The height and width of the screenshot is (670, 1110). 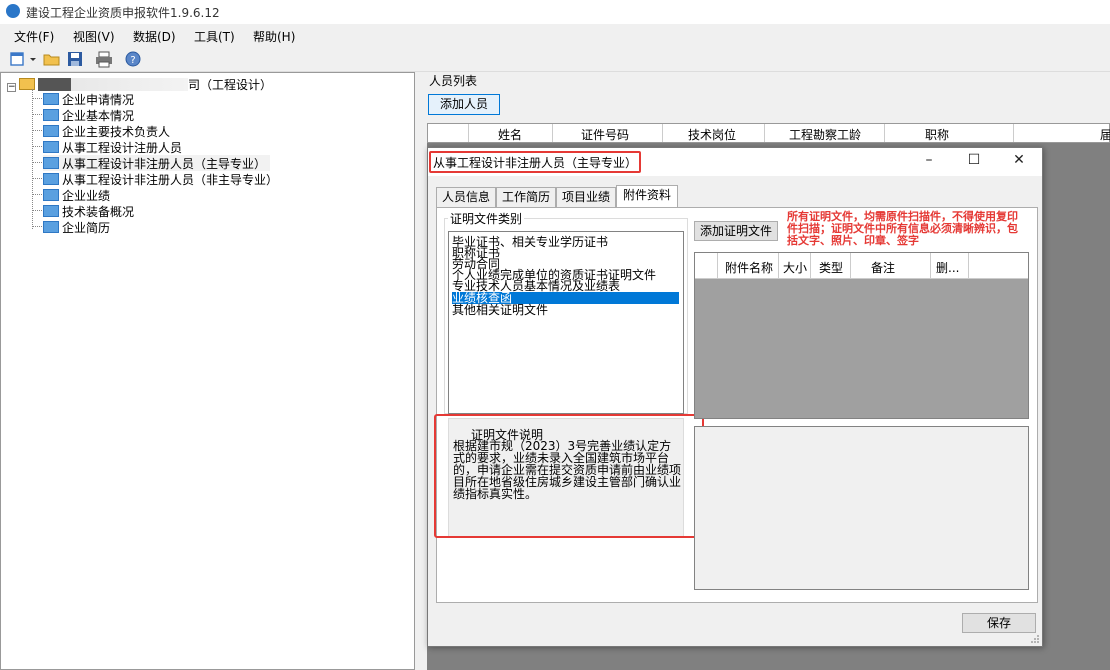 What do you see at coordinates (712, 134) in the screenshot?
I see `column-header-position: 技术岗位` at bounding box center [712, 134].